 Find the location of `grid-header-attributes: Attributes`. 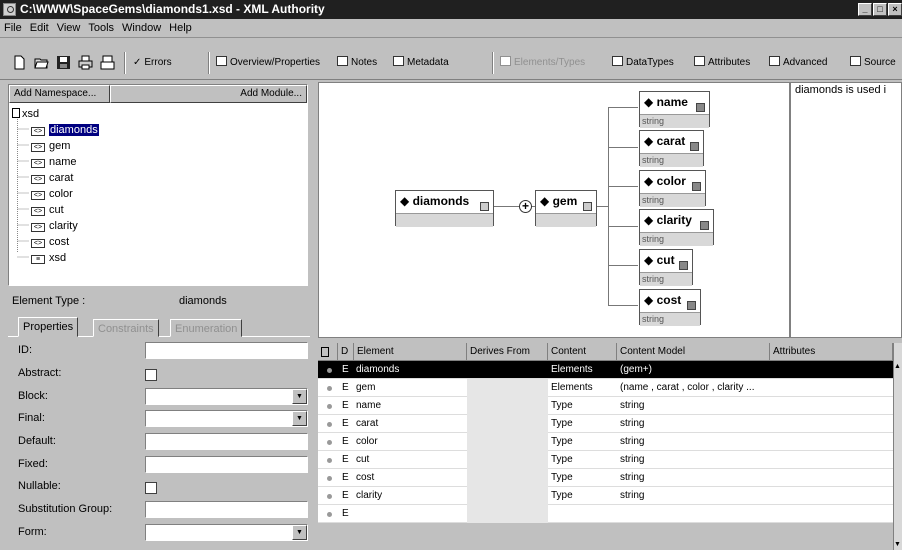

grid-header-attributes: Attributes is located at coordinates (831, 352).